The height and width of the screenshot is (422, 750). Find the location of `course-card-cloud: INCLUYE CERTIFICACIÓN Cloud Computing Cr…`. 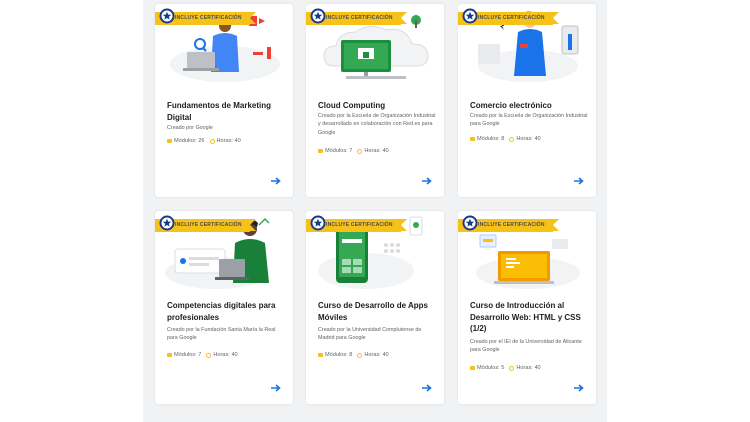

course-card-cloud: INCLUYE CERTIFICACIÓN Cloud Computing Cr… is located at coordinates (375, 100).